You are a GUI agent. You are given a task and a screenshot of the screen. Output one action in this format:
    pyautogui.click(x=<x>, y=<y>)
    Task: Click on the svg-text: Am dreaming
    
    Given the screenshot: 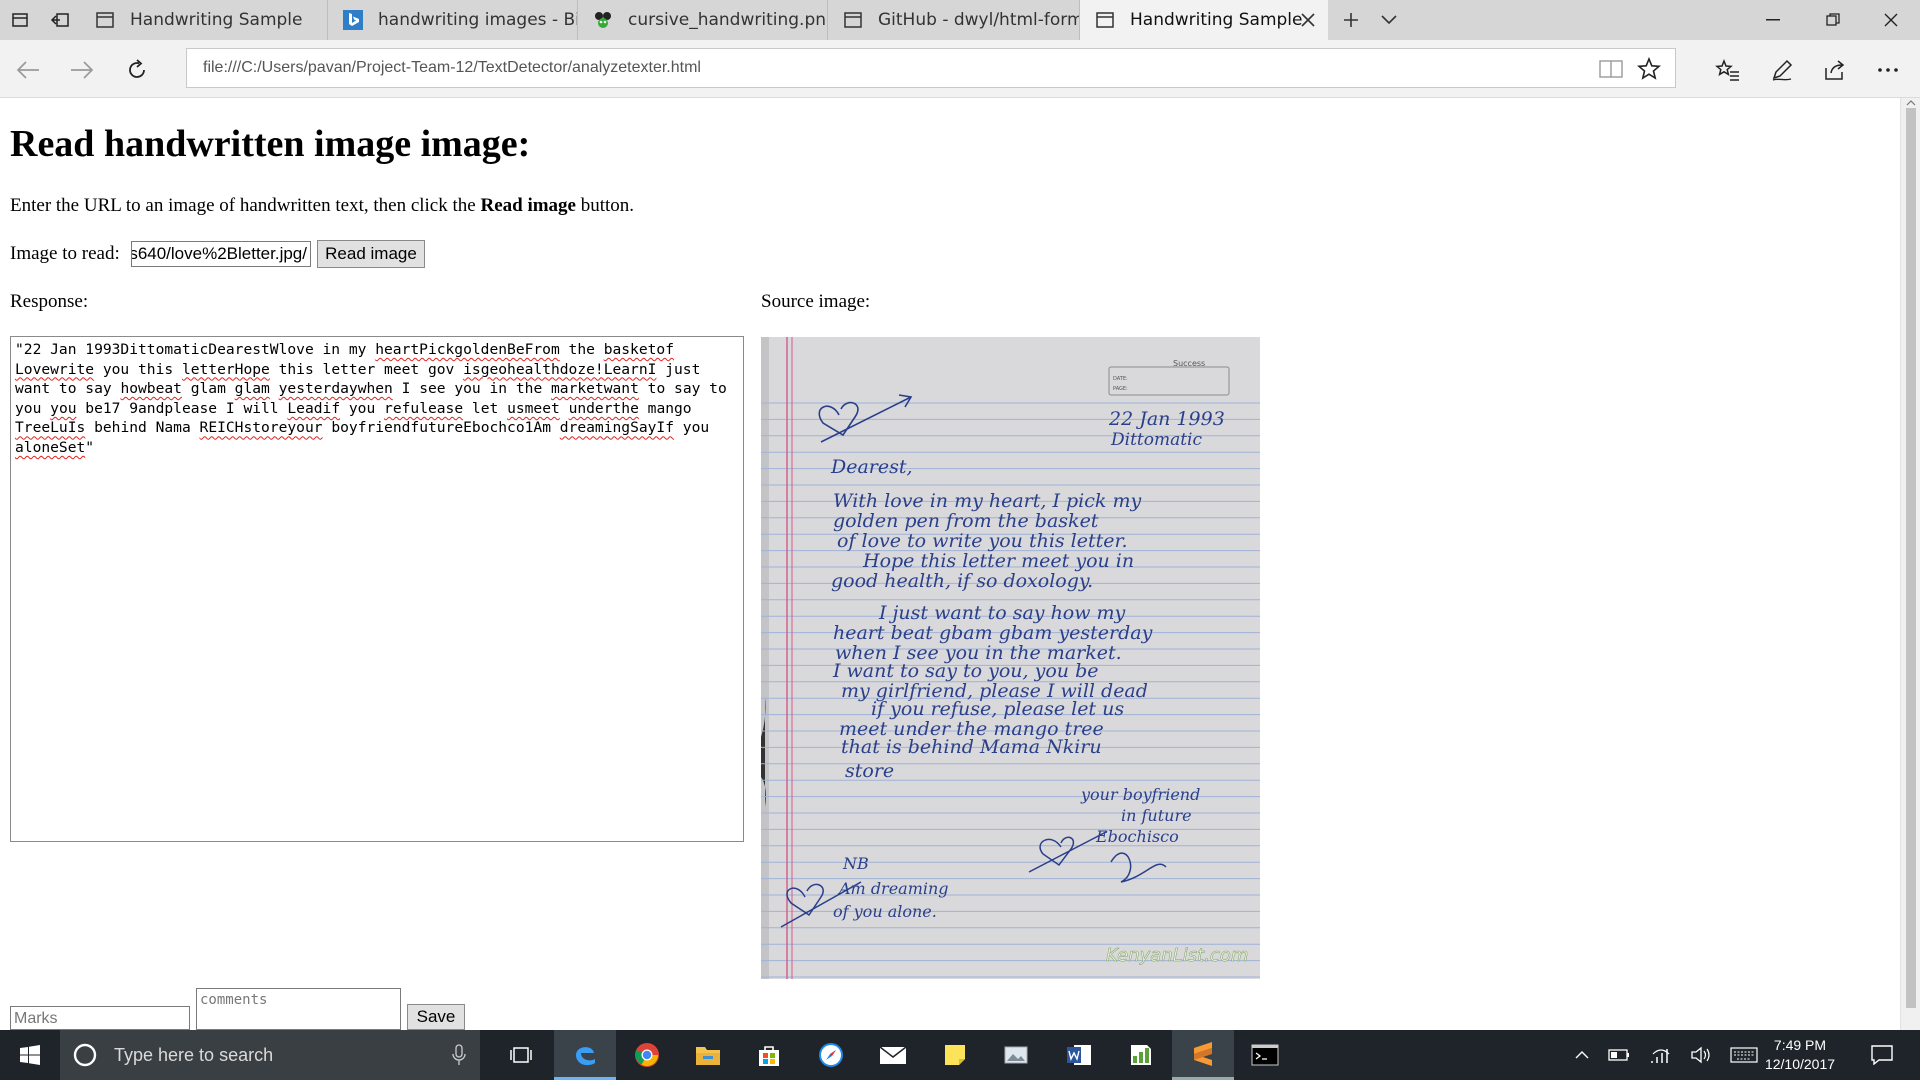 What is the action you would take?
    pyautogui.click(x=893, y=888)
    